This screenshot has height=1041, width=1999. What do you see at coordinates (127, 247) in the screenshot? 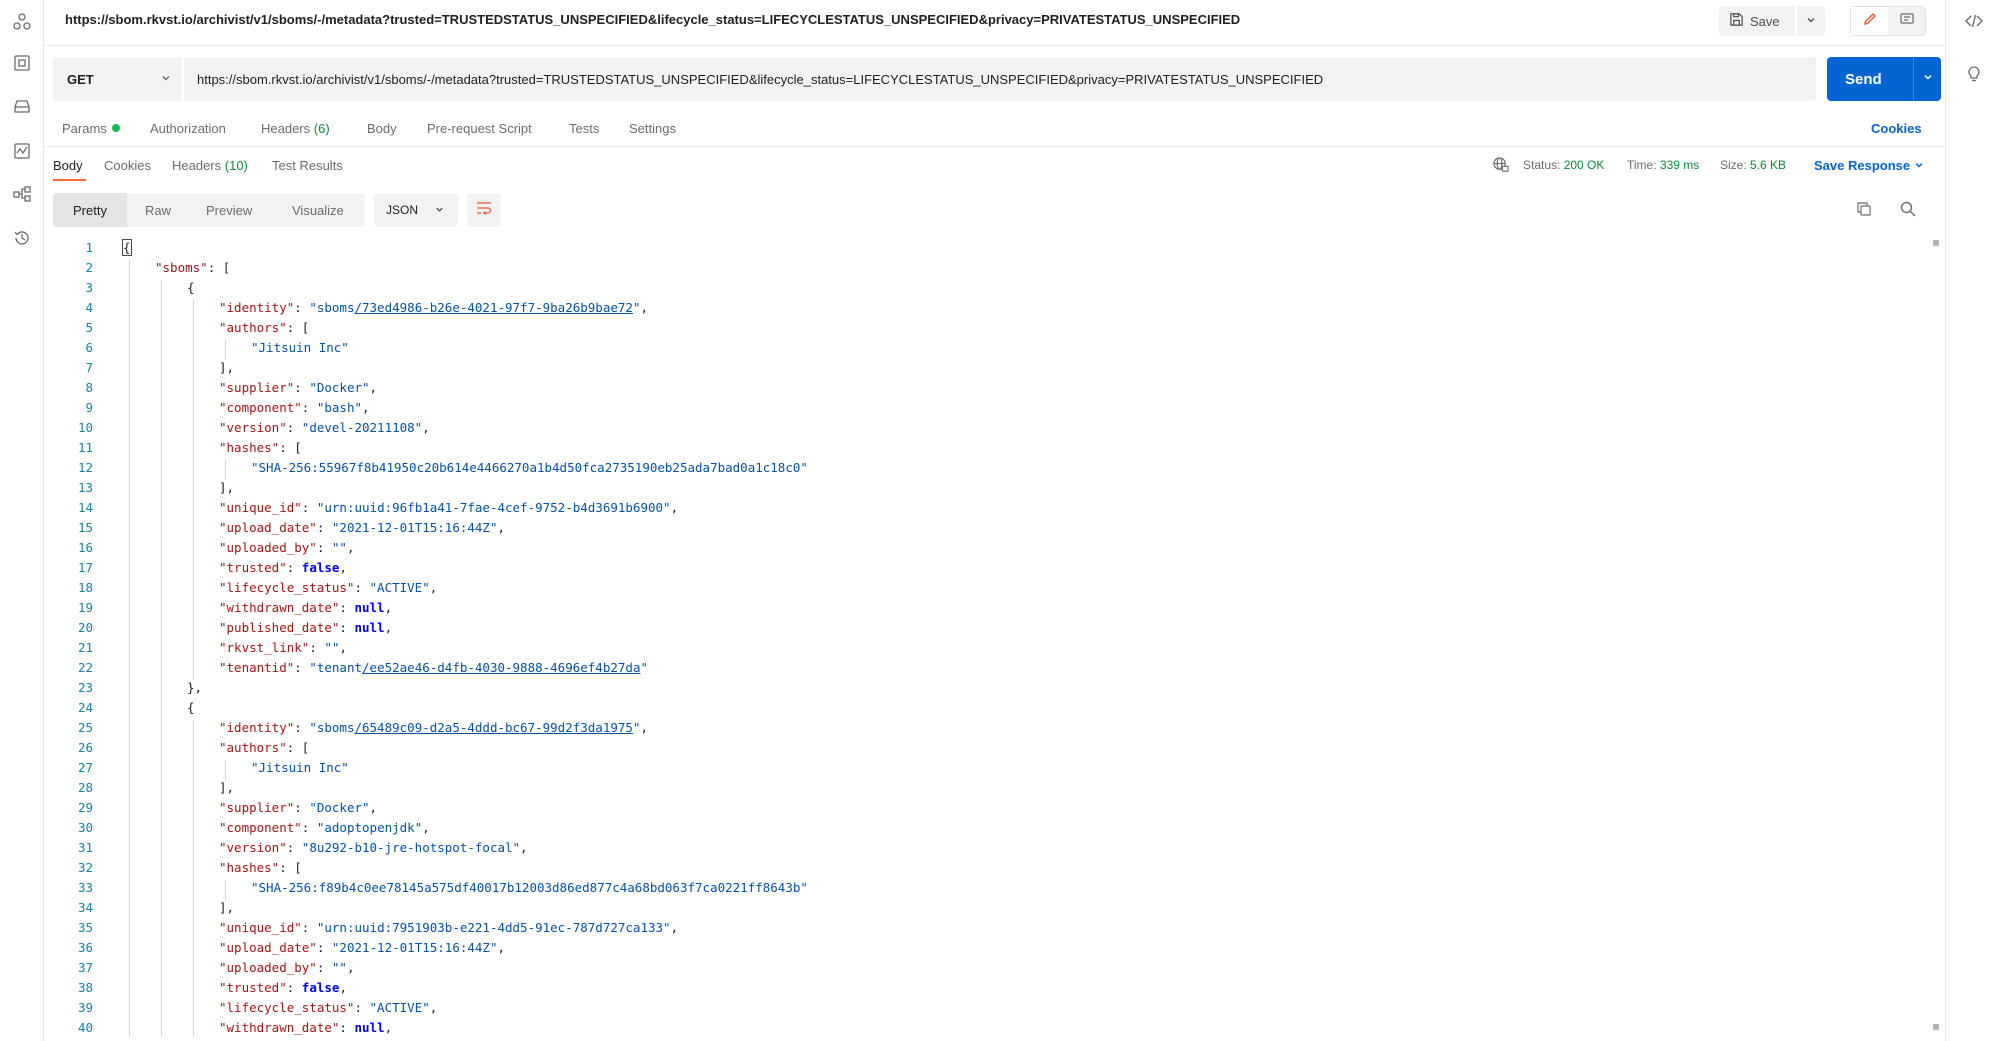
I see `json-punctuation: {` at bounding box center [127, 247].